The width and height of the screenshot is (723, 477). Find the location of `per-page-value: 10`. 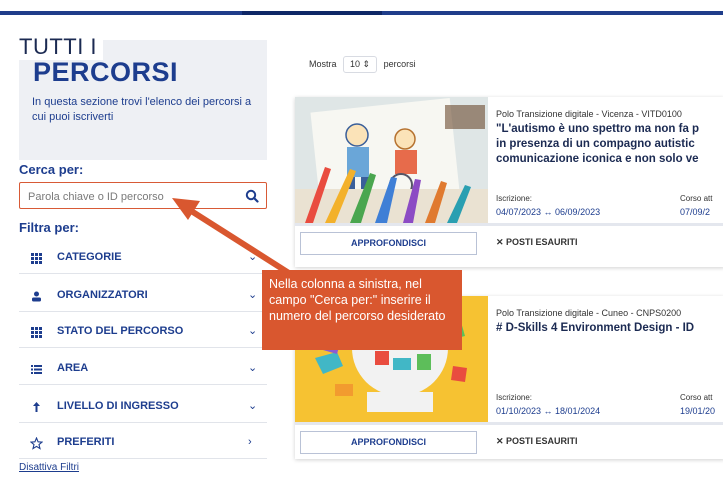

per-page-value: 10 is located at coordinates (355, 64).